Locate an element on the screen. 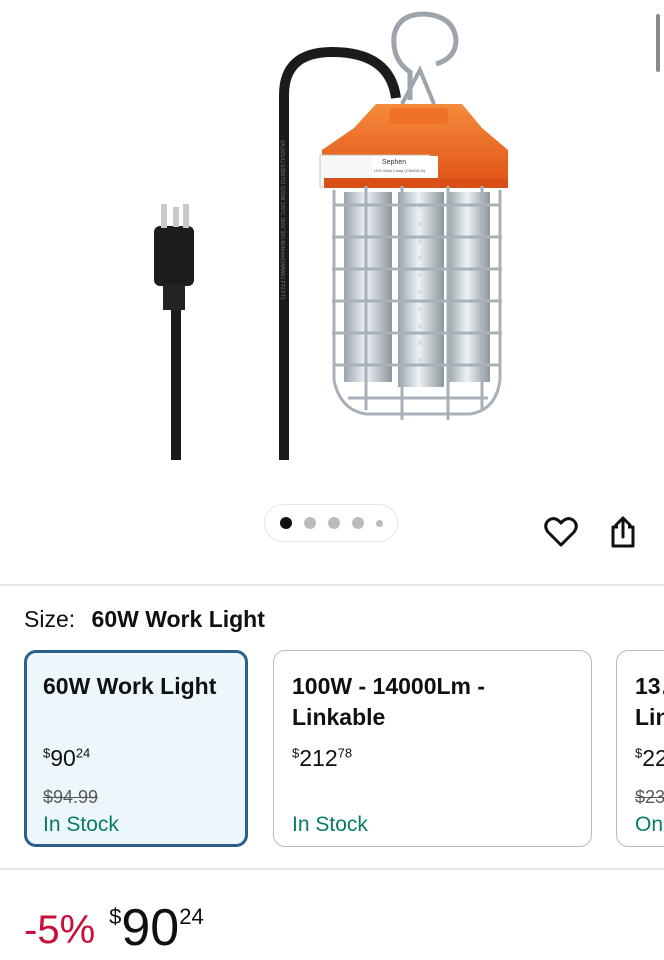  option-price: $9024 is located at coordinates (67, 758).